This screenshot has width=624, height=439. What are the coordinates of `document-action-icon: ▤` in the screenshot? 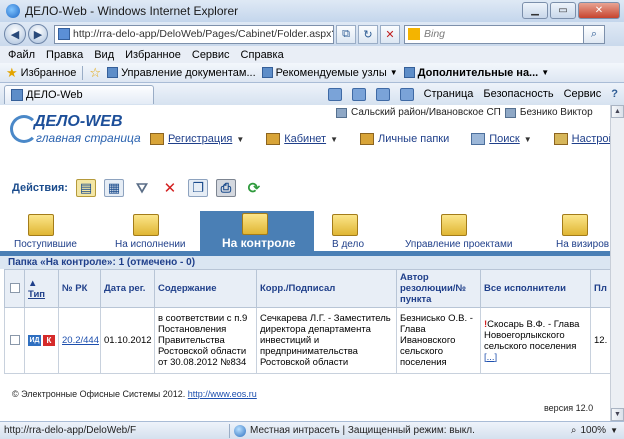 It's located at (85, 188).